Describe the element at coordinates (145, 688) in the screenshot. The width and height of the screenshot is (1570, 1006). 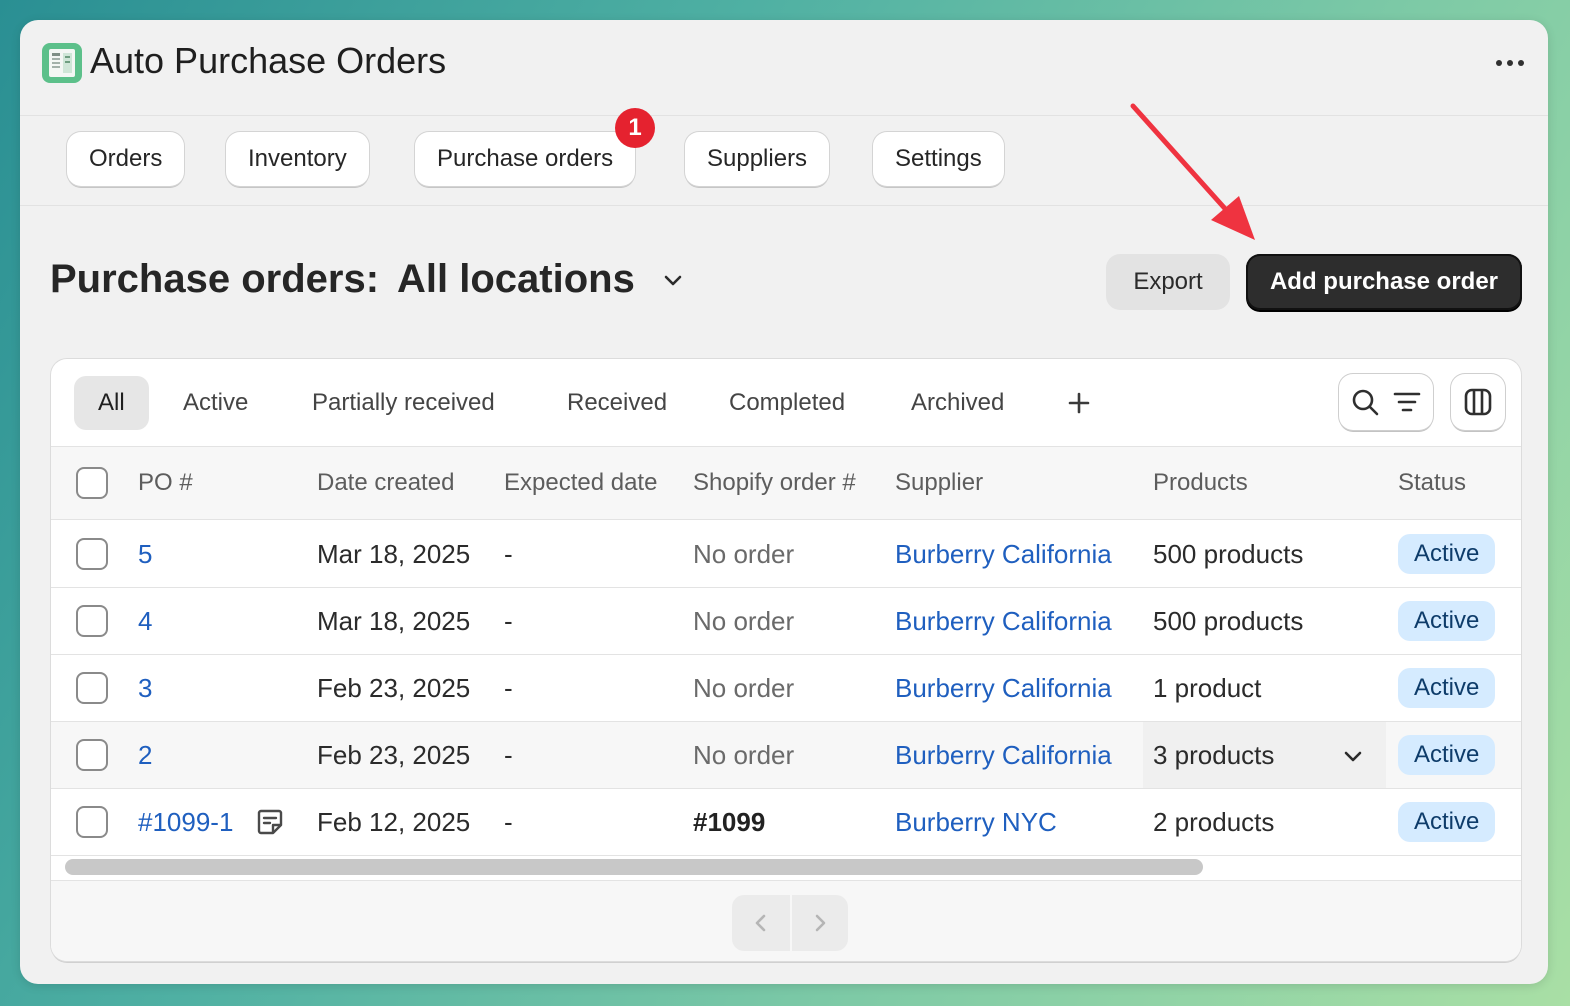
I see `po-number-link: 3` at that location.